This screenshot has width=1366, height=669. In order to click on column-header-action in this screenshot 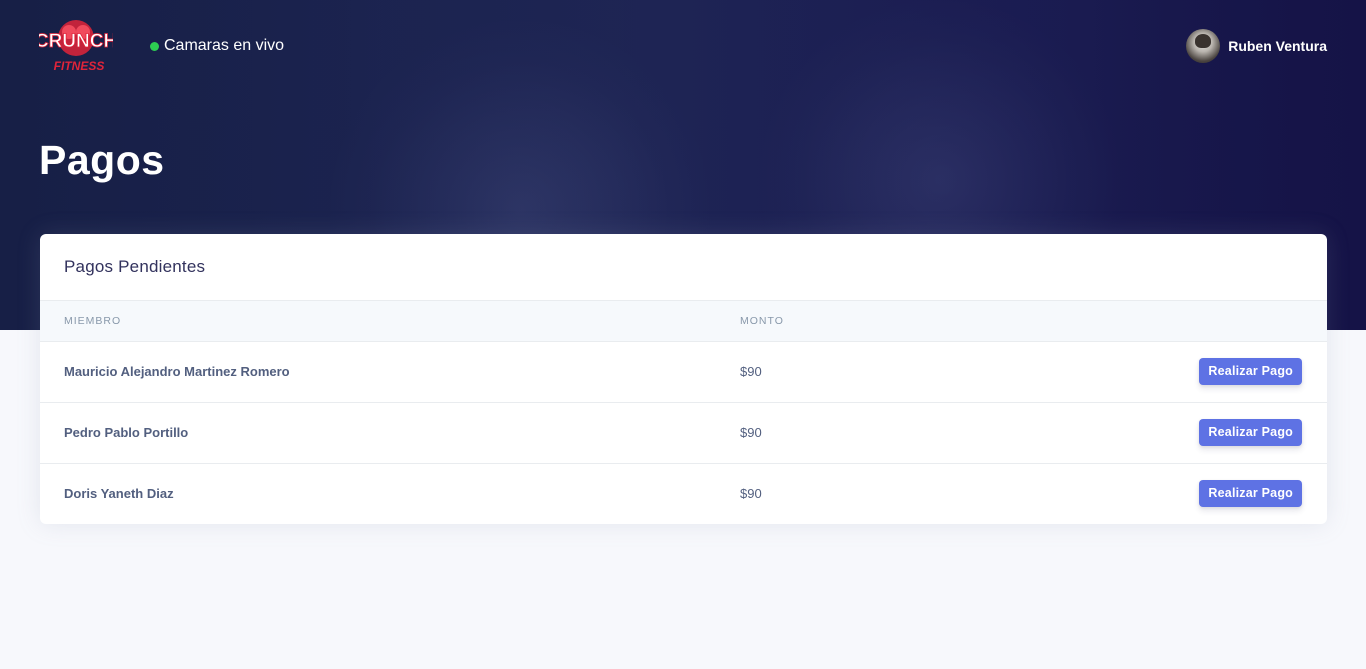, I will do `click(1233, 321)`.